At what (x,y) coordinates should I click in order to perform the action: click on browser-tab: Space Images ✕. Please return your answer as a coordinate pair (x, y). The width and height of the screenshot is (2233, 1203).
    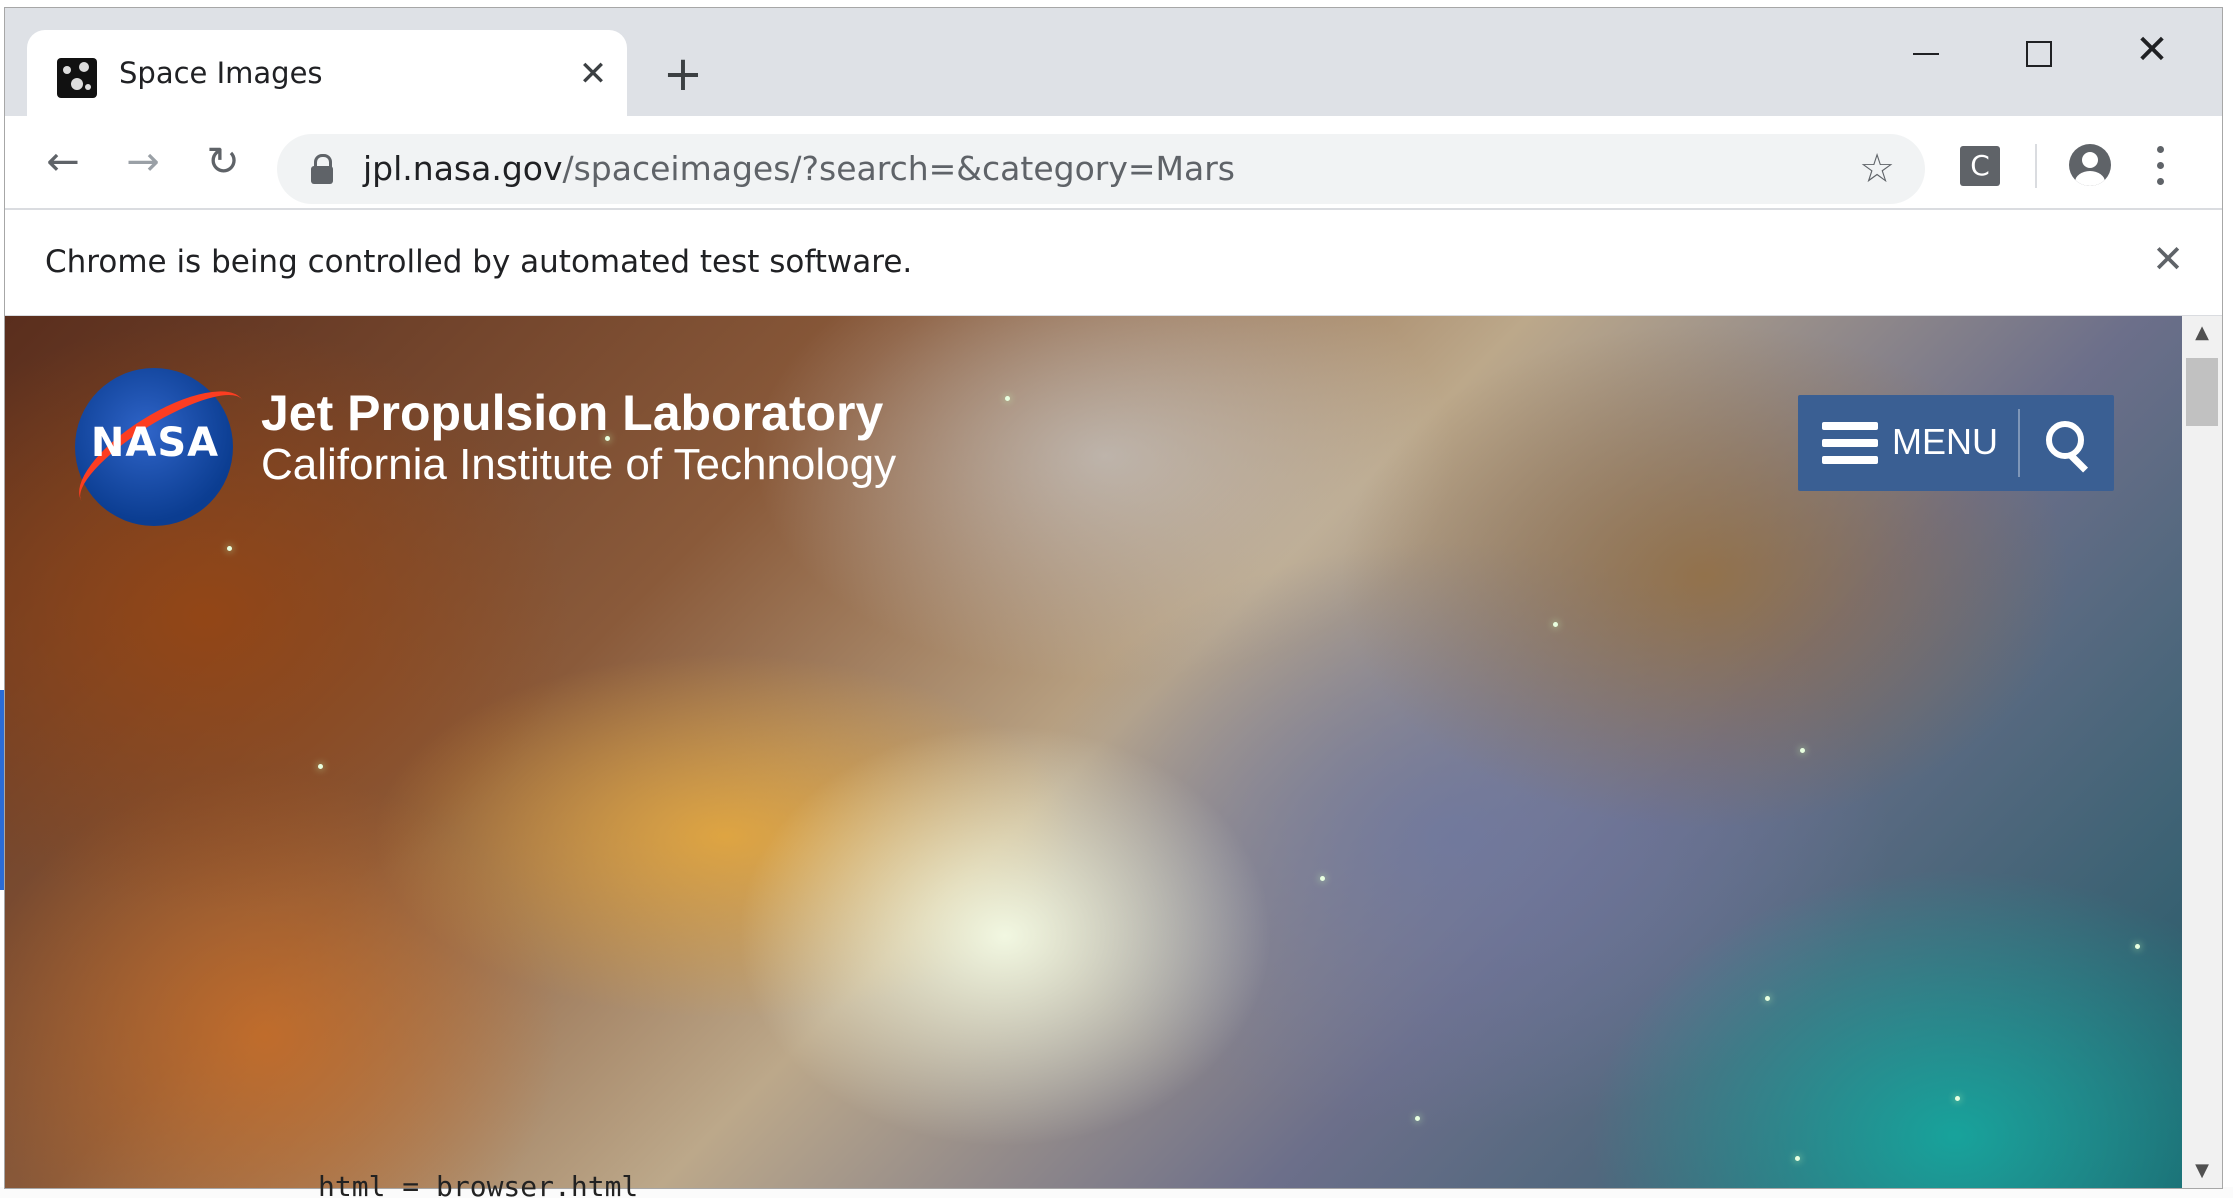
    Looking at the image, I should click on (327, 73).